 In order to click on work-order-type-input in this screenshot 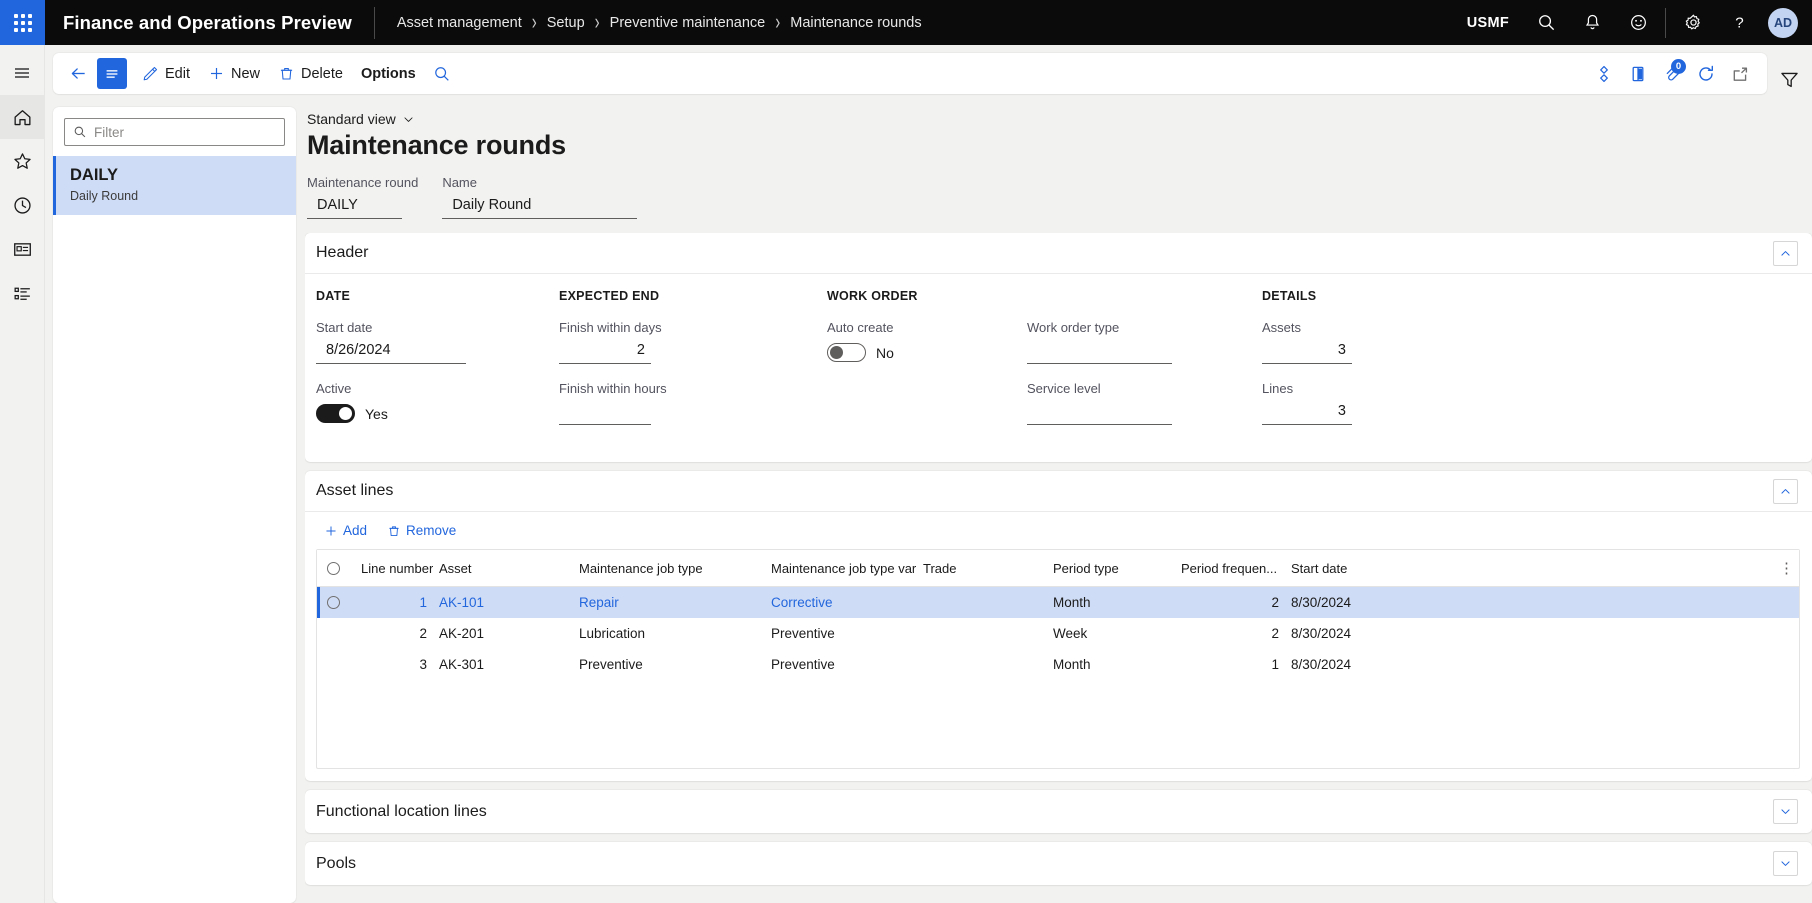, I will do `click(1099, 352)`.